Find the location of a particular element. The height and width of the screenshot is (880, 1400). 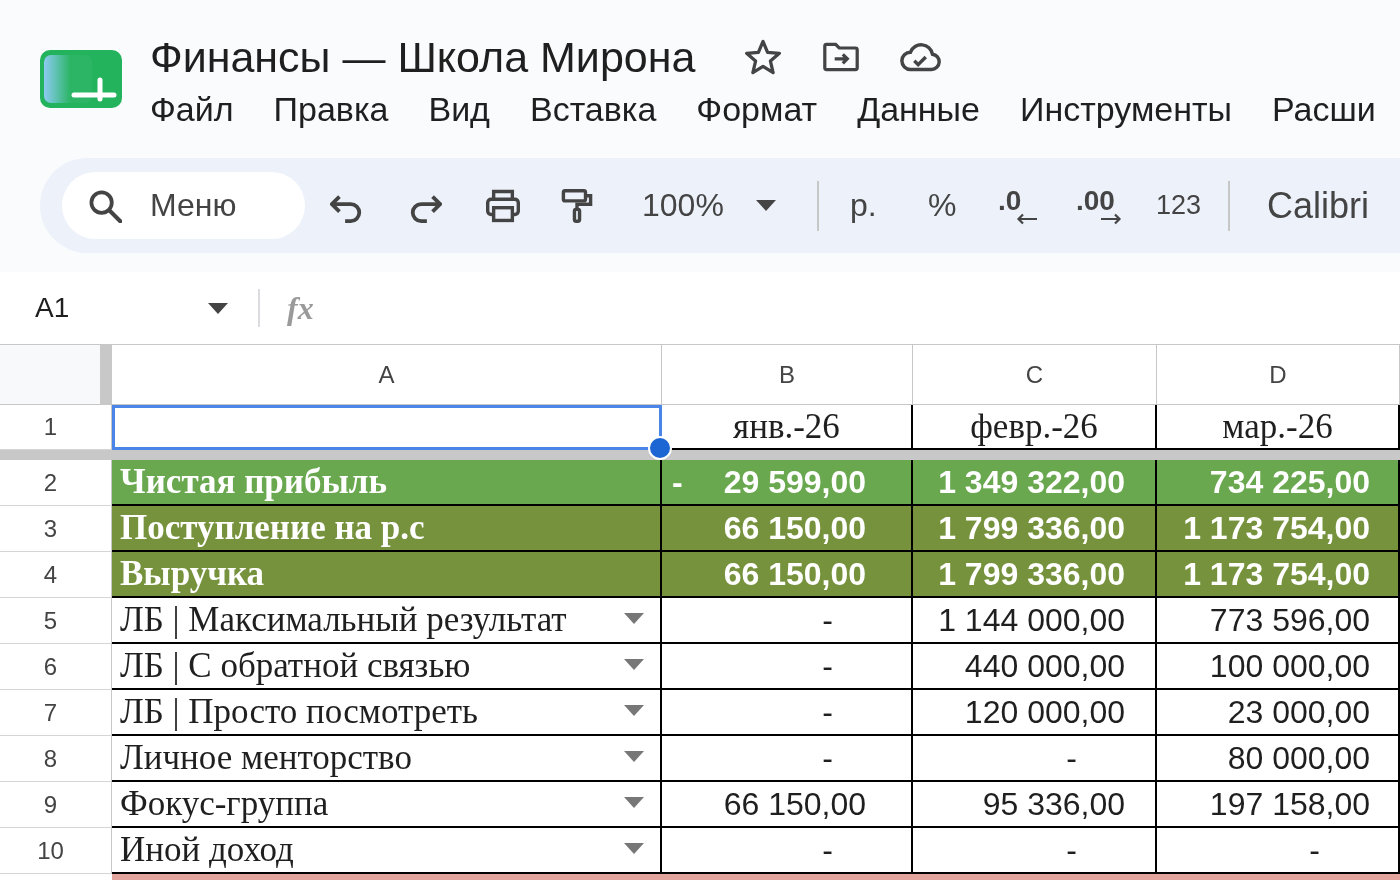

menu-item: Расши is located at coordinates (1324, 109).